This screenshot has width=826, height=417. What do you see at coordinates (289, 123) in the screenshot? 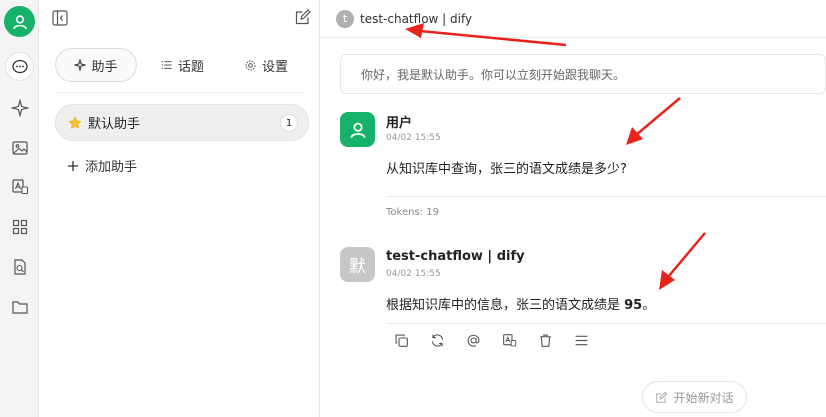
I see `topic-count-badge: 1` at bounding box center [289, 123].